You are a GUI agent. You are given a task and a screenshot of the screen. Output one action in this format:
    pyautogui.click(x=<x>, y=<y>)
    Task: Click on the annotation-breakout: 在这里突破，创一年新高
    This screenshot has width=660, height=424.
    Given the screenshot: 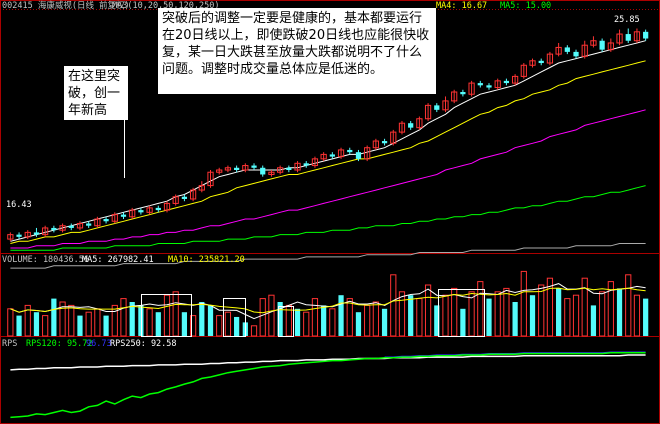 What is the action you would take?
    pyautogui.click(x=96, y=93)
    